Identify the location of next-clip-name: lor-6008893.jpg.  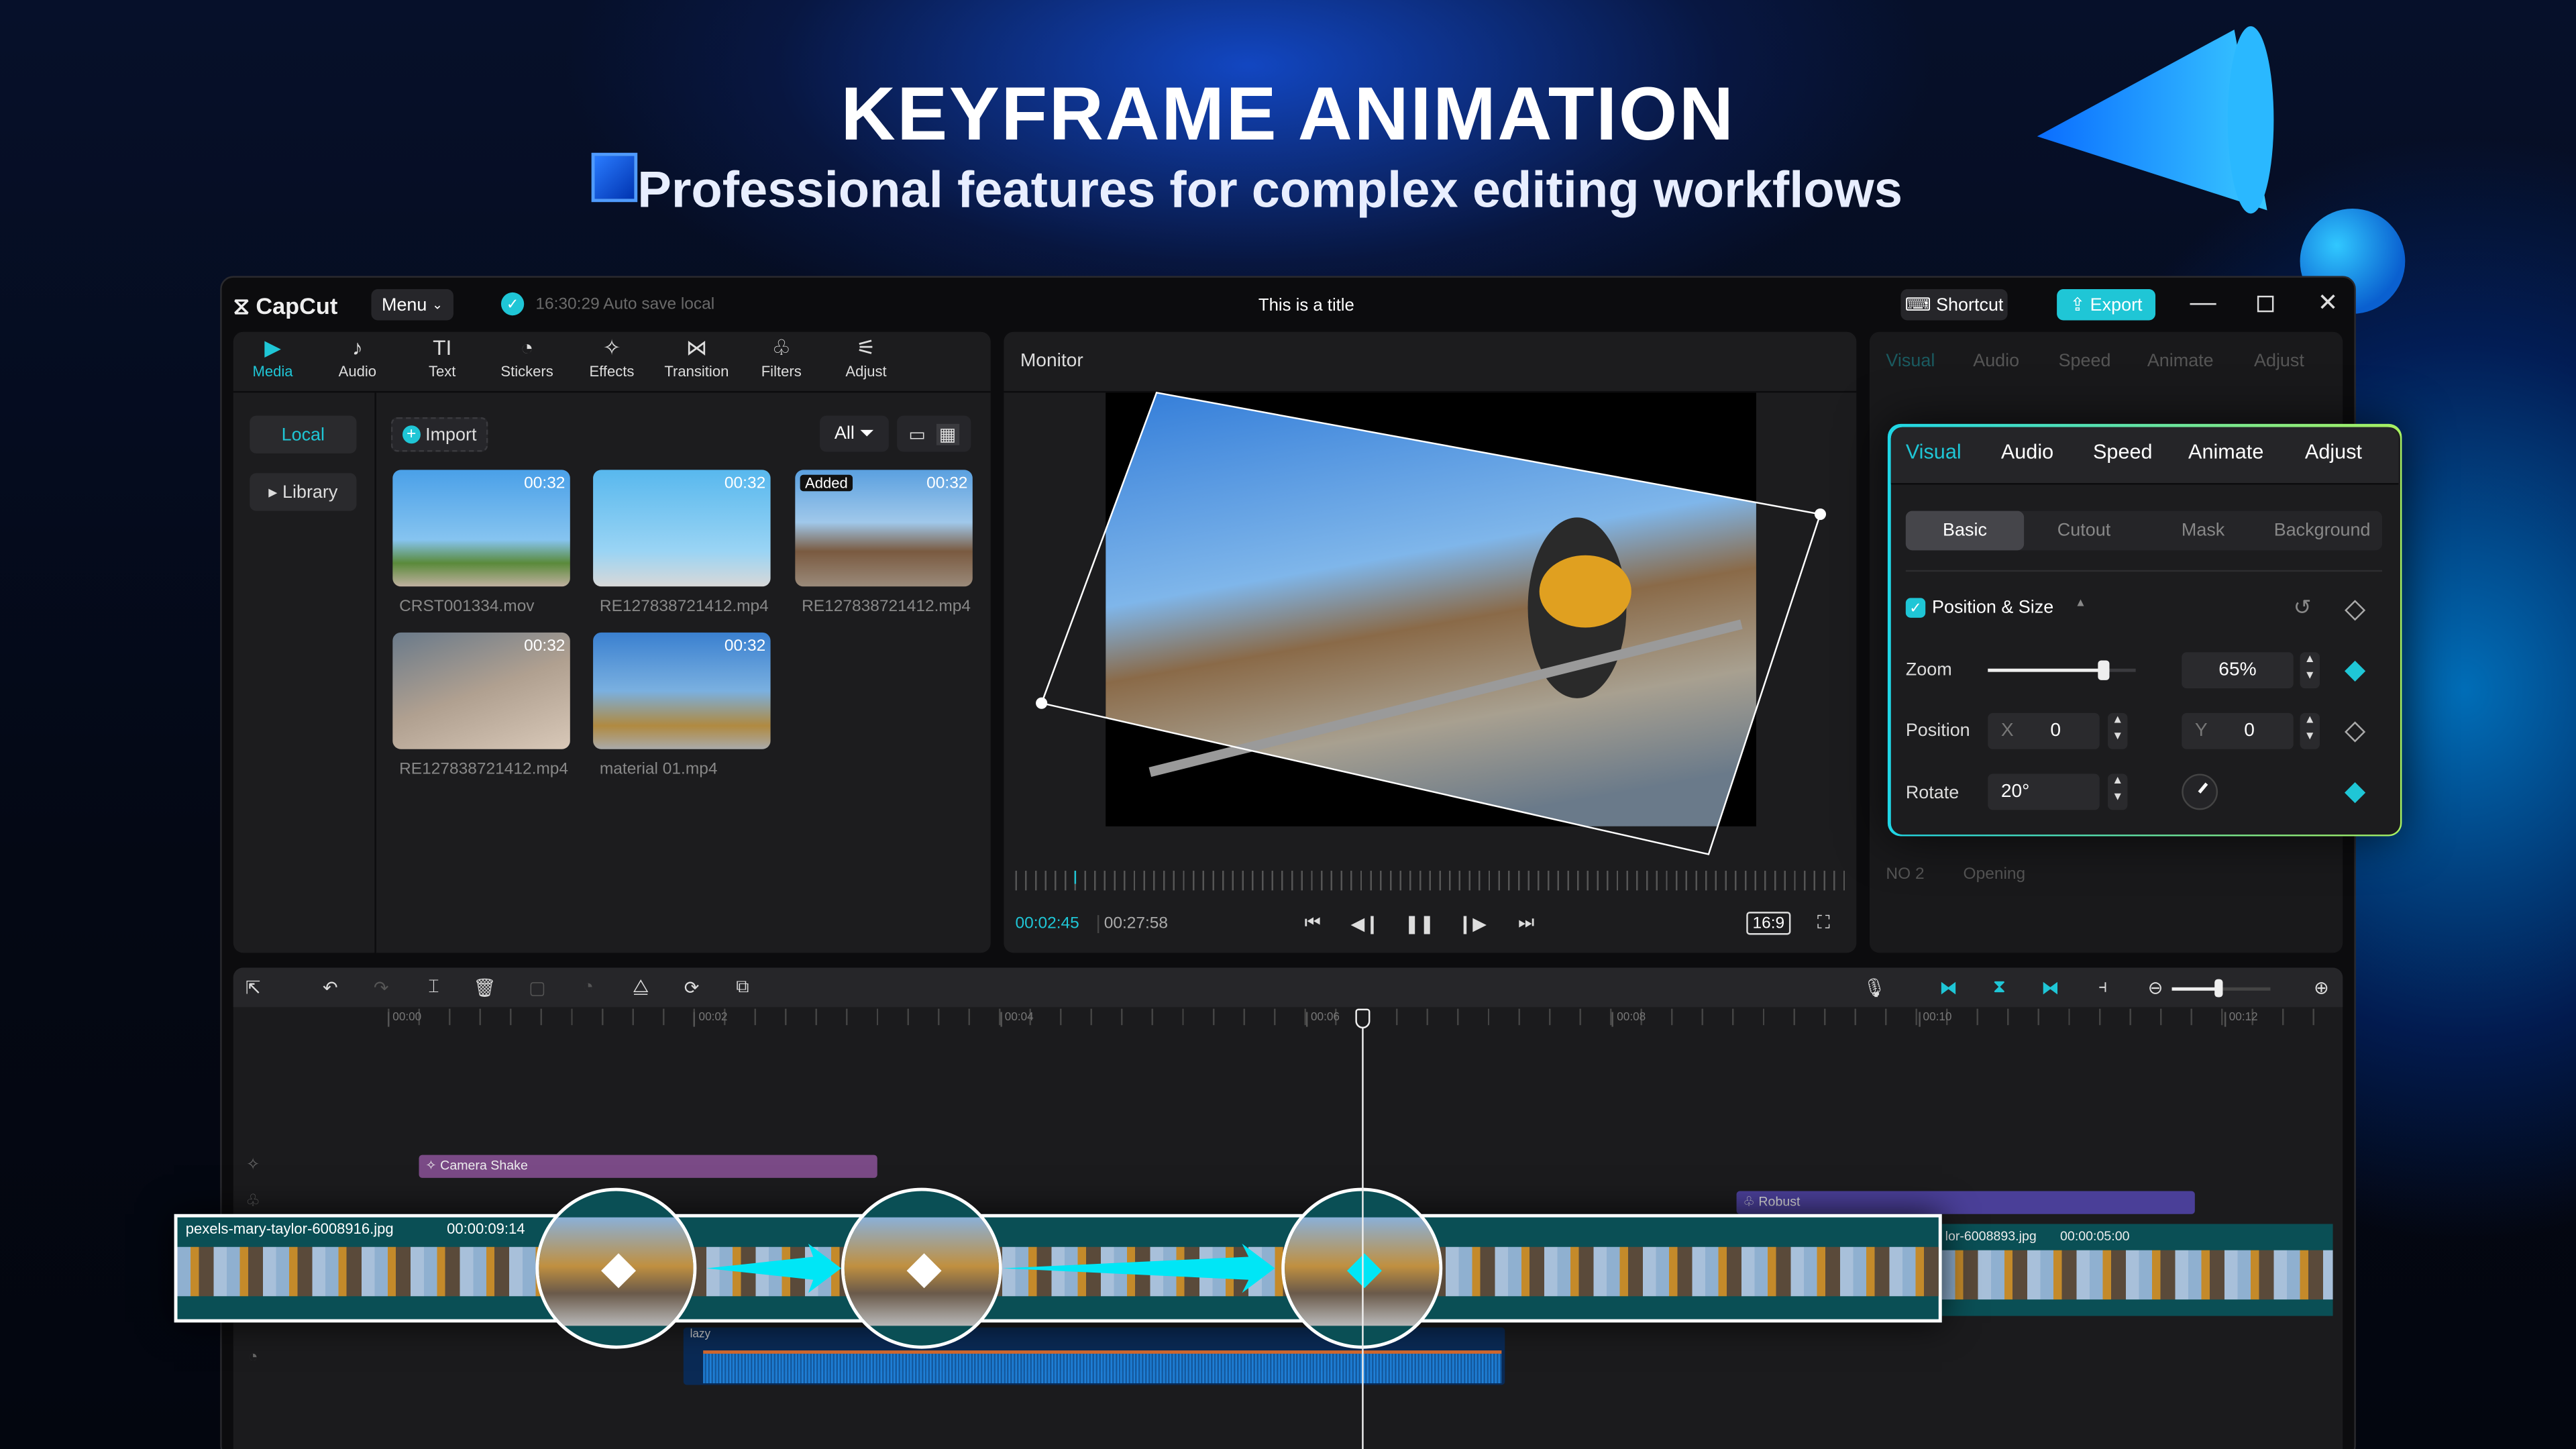
(1991, 1236).